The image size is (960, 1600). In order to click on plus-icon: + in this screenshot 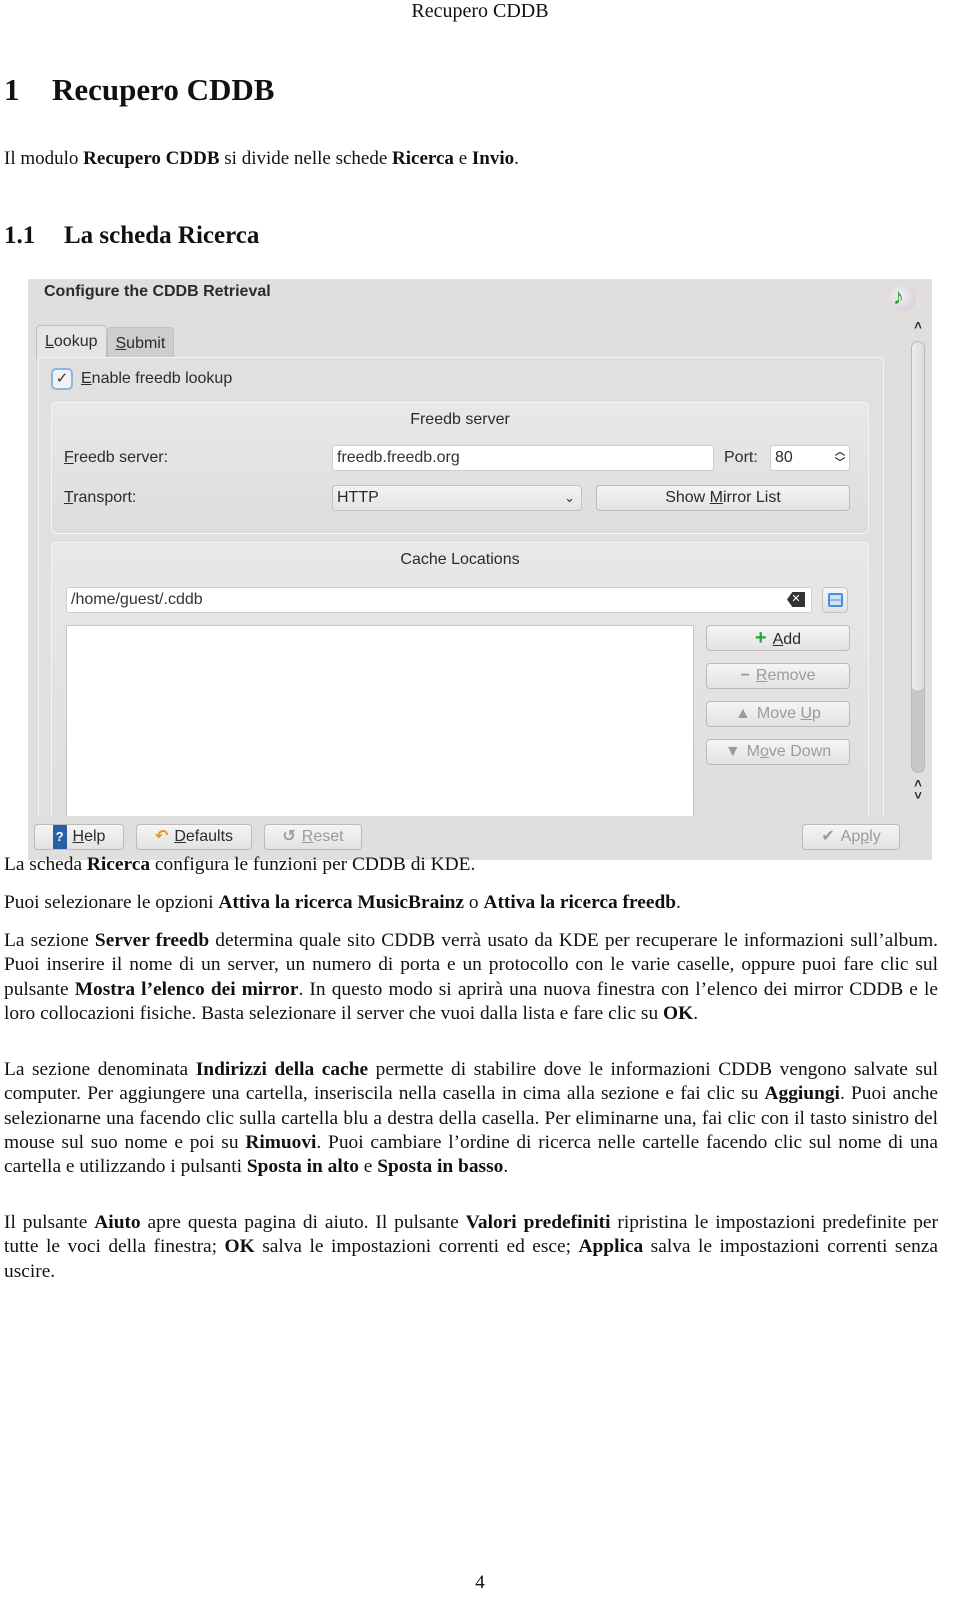, I will do `click(760, 638)`.